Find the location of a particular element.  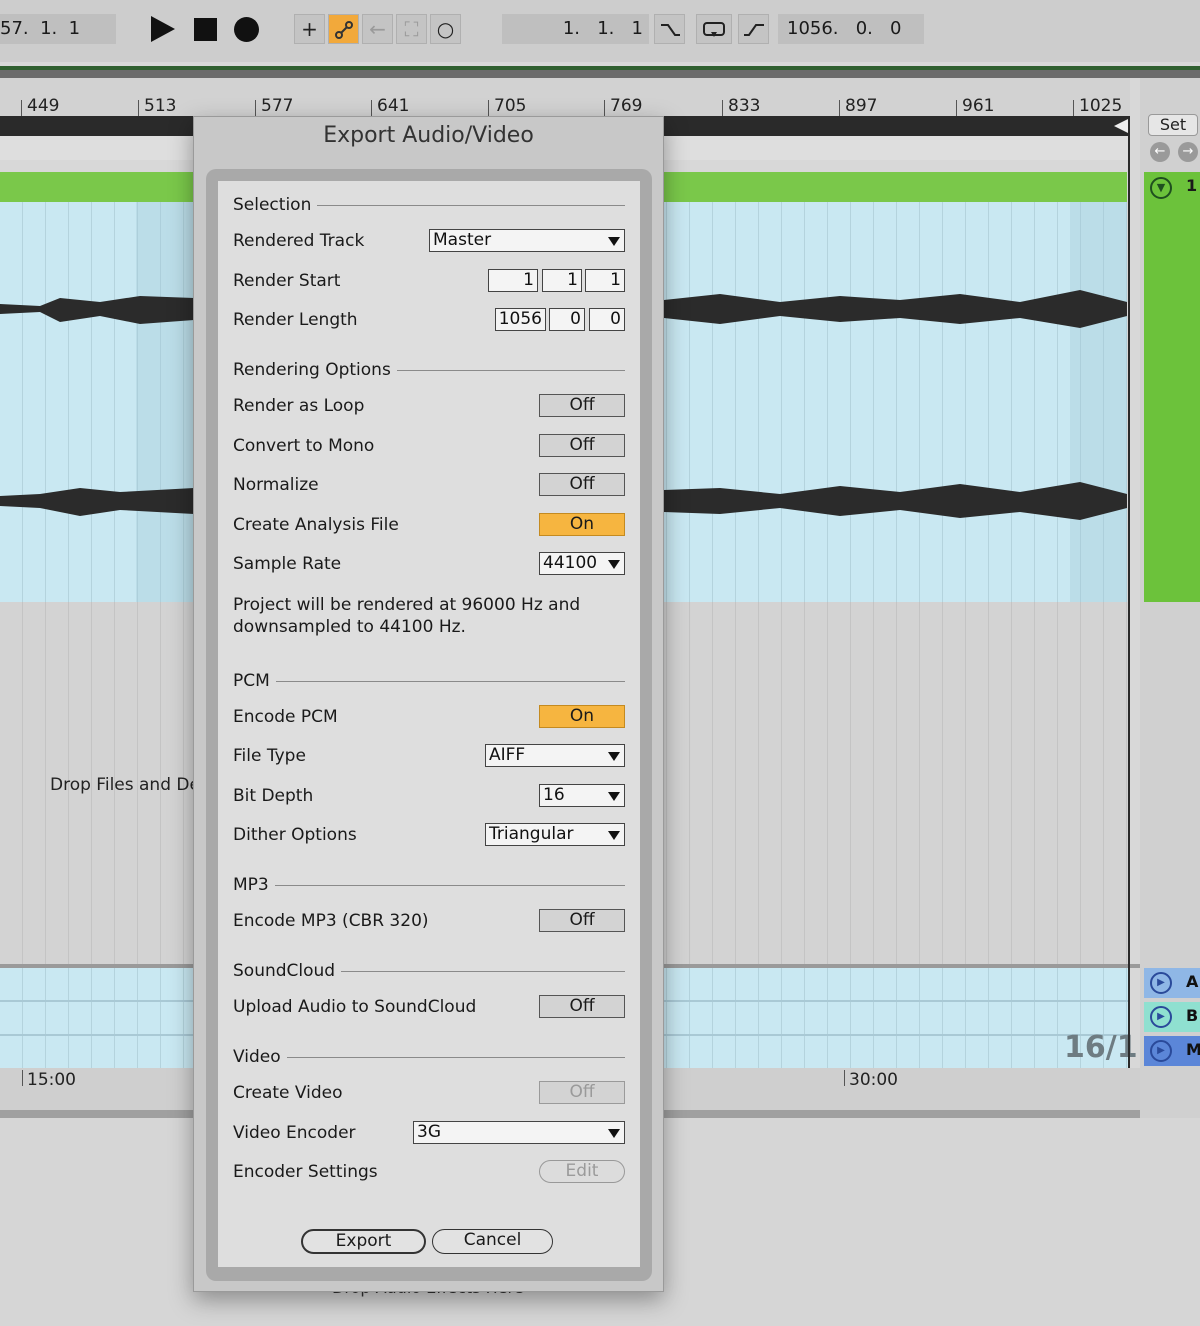

set-locator-button: Set is located at coordinates (1173, 125).